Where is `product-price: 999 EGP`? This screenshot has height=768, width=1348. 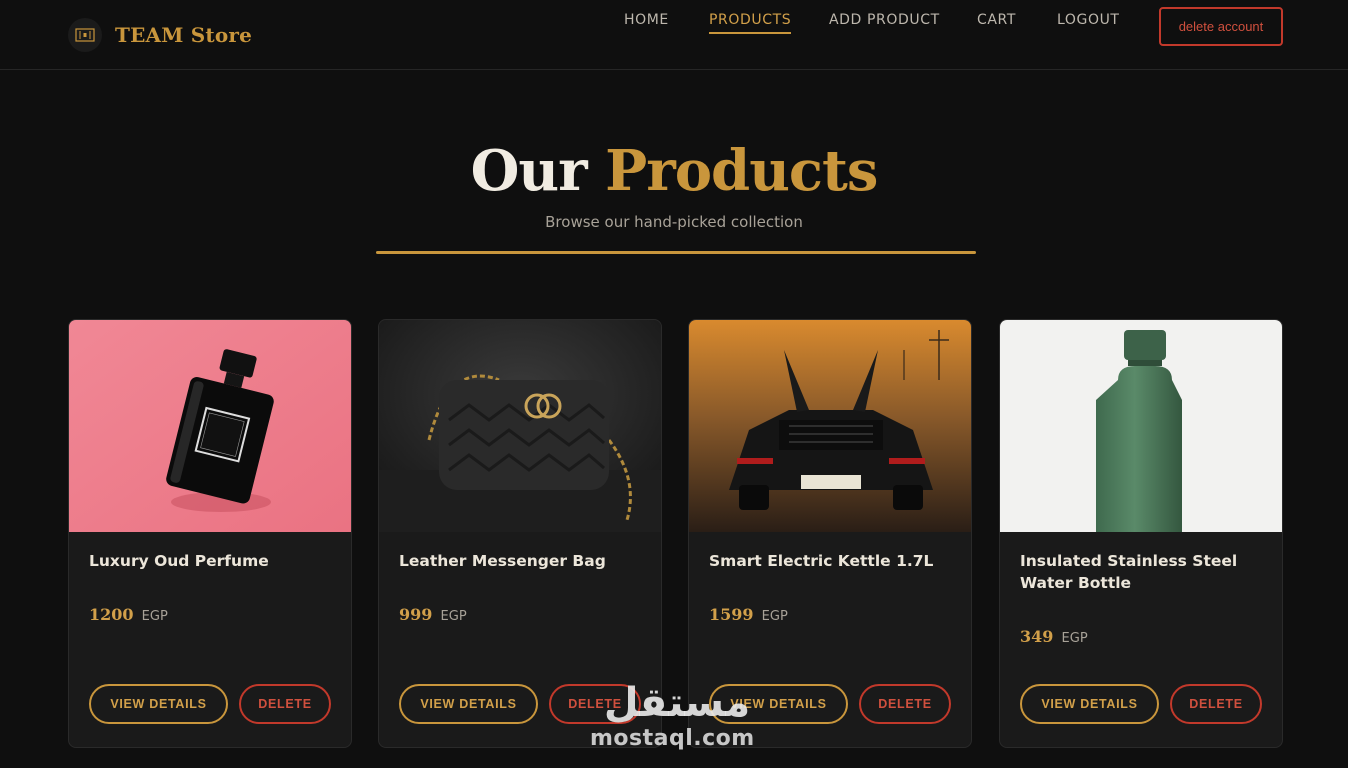
product-price: 999 EGP is located at coordinates (433, 614).